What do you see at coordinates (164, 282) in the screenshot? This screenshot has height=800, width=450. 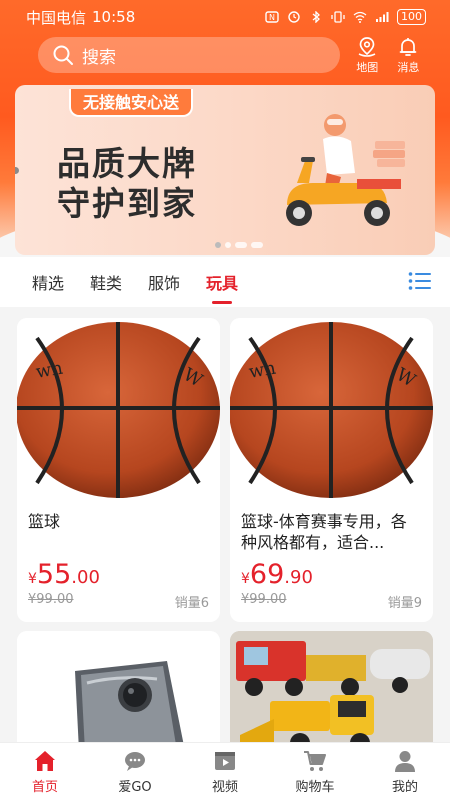 I see `tab-clothing: 服饰` at bounding box center [164, 282].